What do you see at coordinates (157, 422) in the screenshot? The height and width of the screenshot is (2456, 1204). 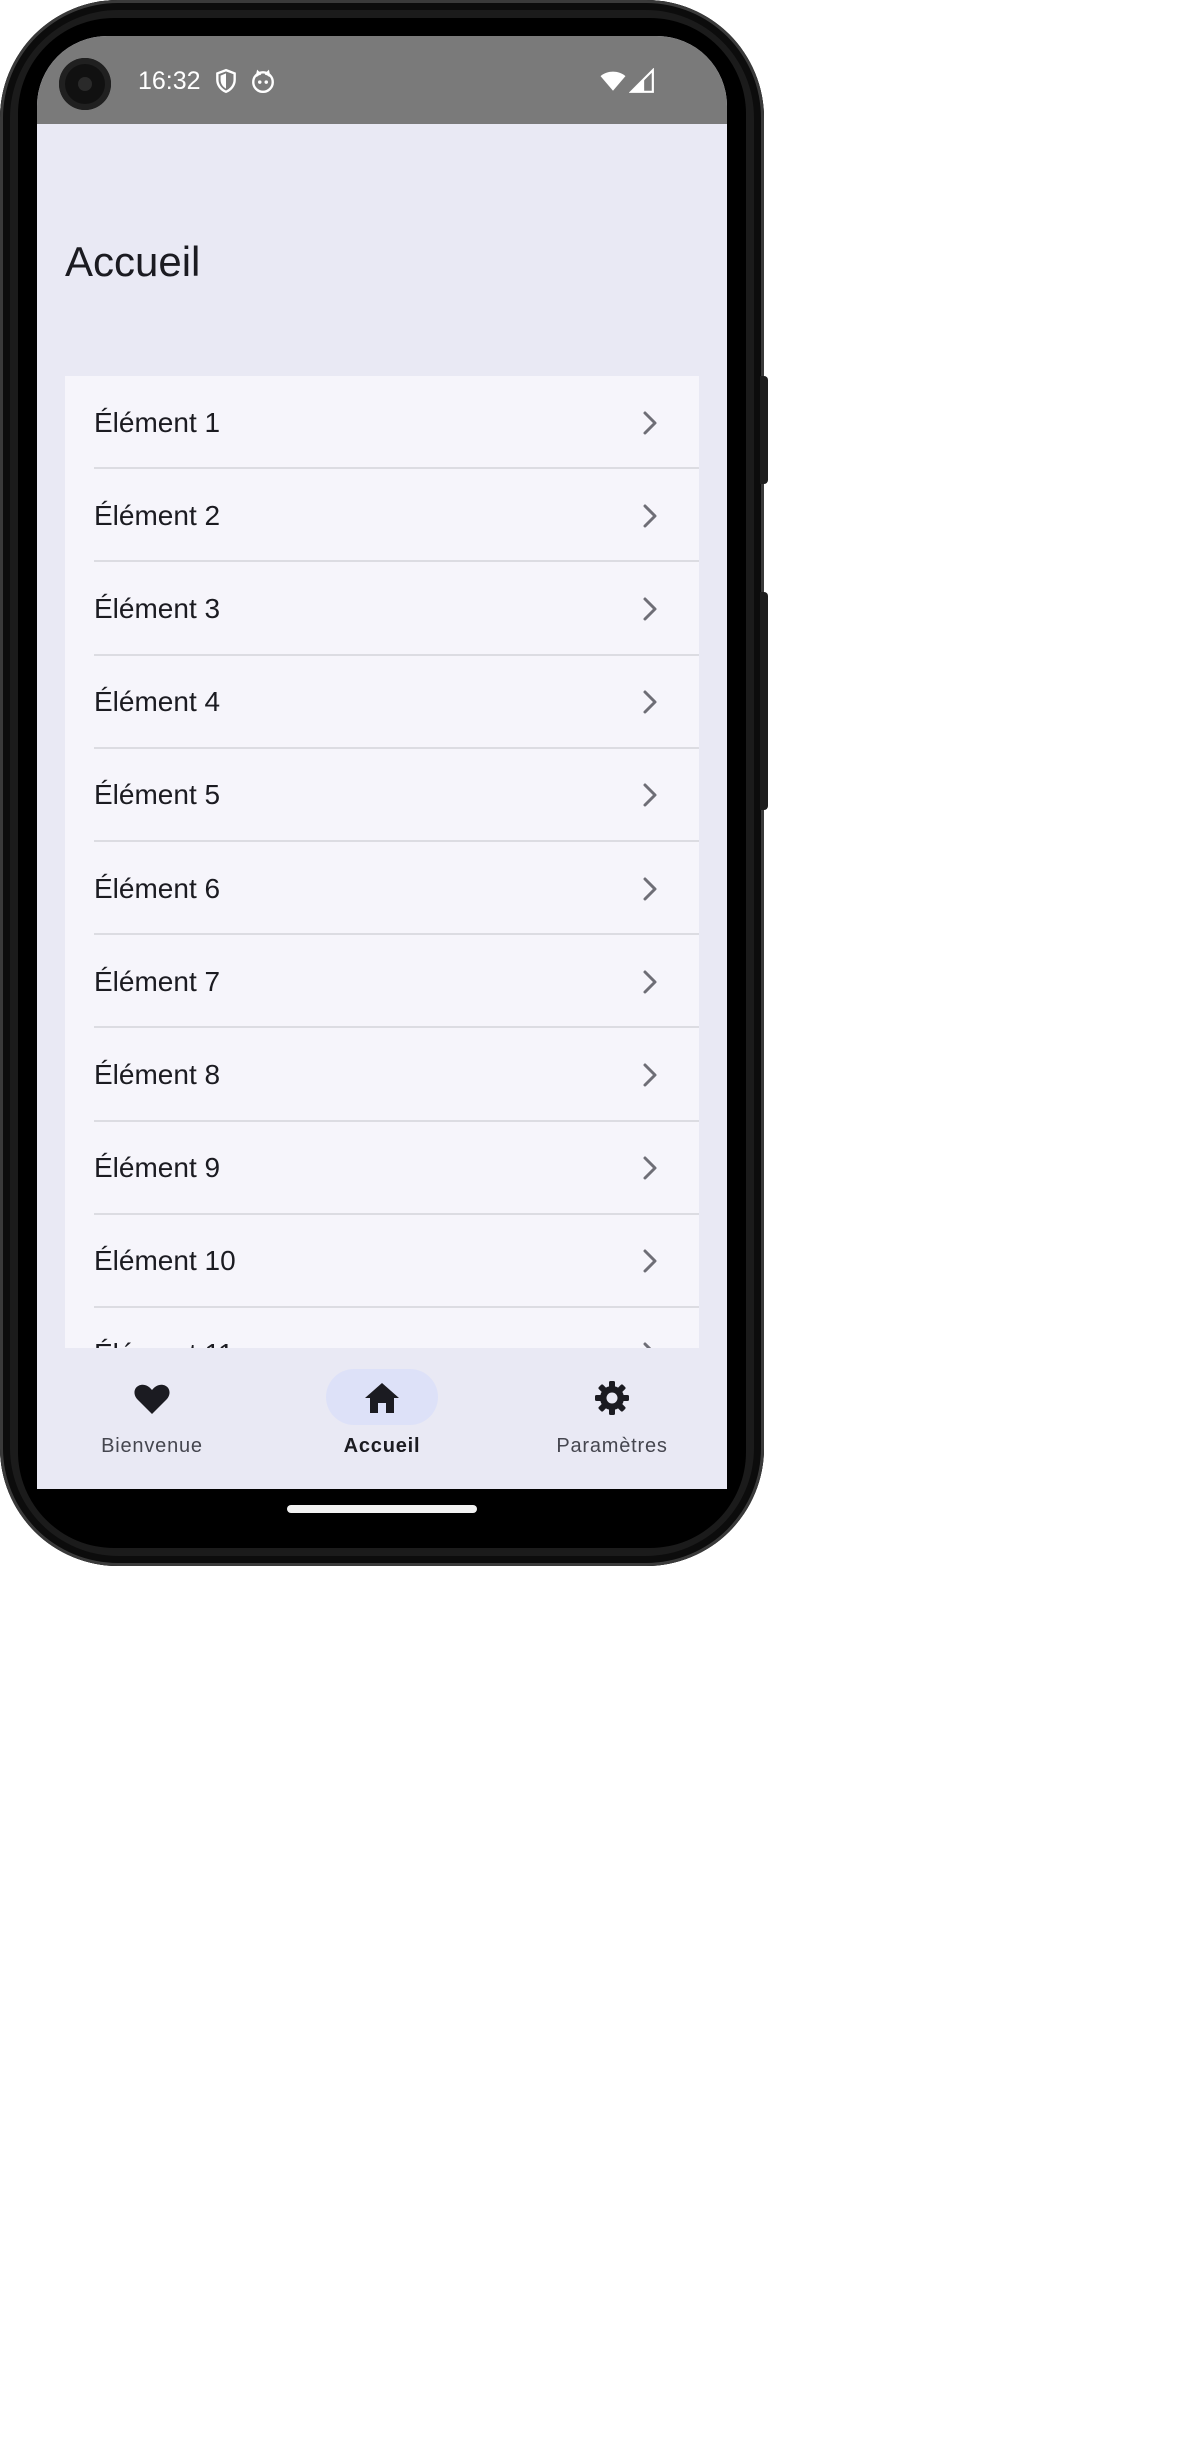 I see `list-item-label: Élément 1` at bounding box center [157, 422].